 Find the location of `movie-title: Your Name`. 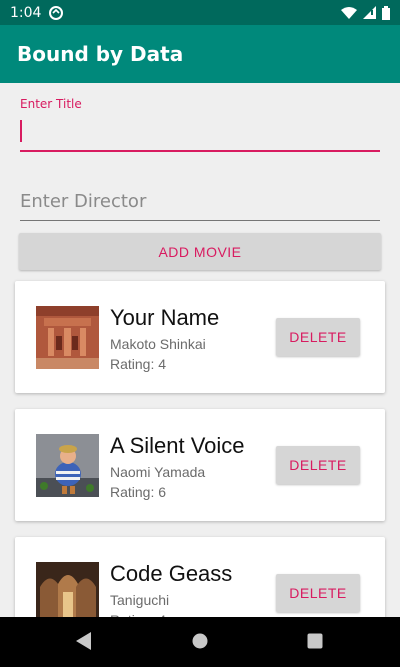

movie-title: Your Name is located at coordinates (165, 317).